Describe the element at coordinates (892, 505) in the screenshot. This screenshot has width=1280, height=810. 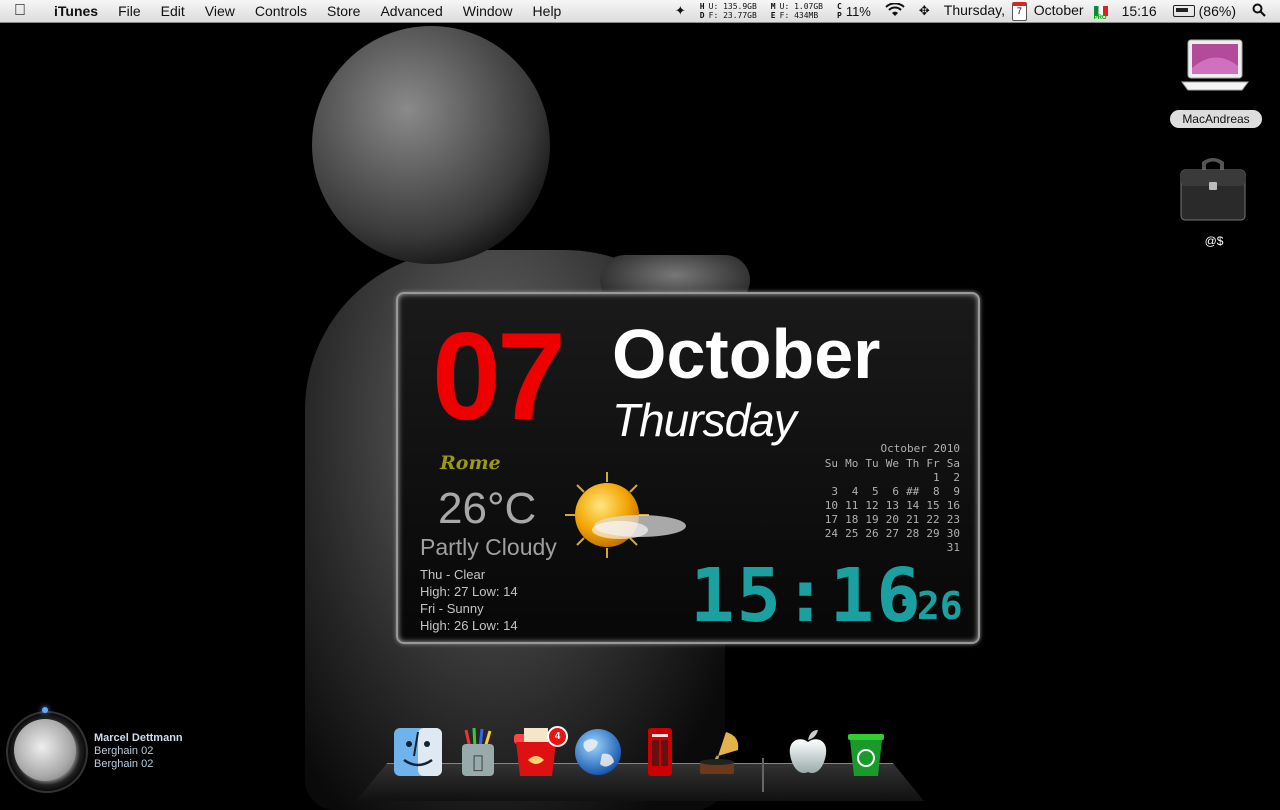
I see `calendar-day: 13` at that location.